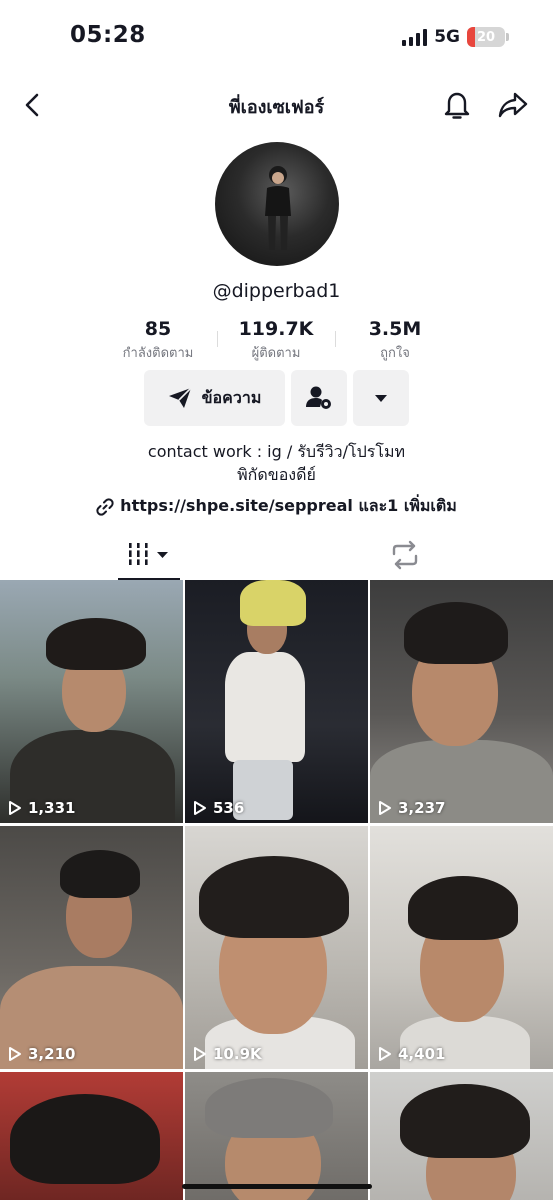 The width and height of the screenshot is (553, 1200). I want to click on view-count: 10.9K, so click(227, 1054).